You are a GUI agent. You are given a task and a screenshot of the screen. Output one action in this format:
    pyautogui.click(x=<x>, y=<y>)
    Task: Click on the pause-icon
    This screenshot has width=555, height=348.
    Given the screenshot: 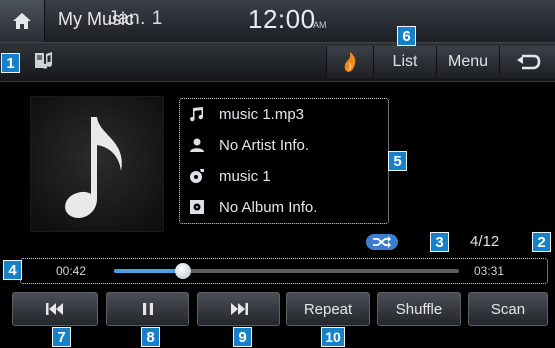 What is the action you would take?
    pyautogui.click(x=147, y=309)
    